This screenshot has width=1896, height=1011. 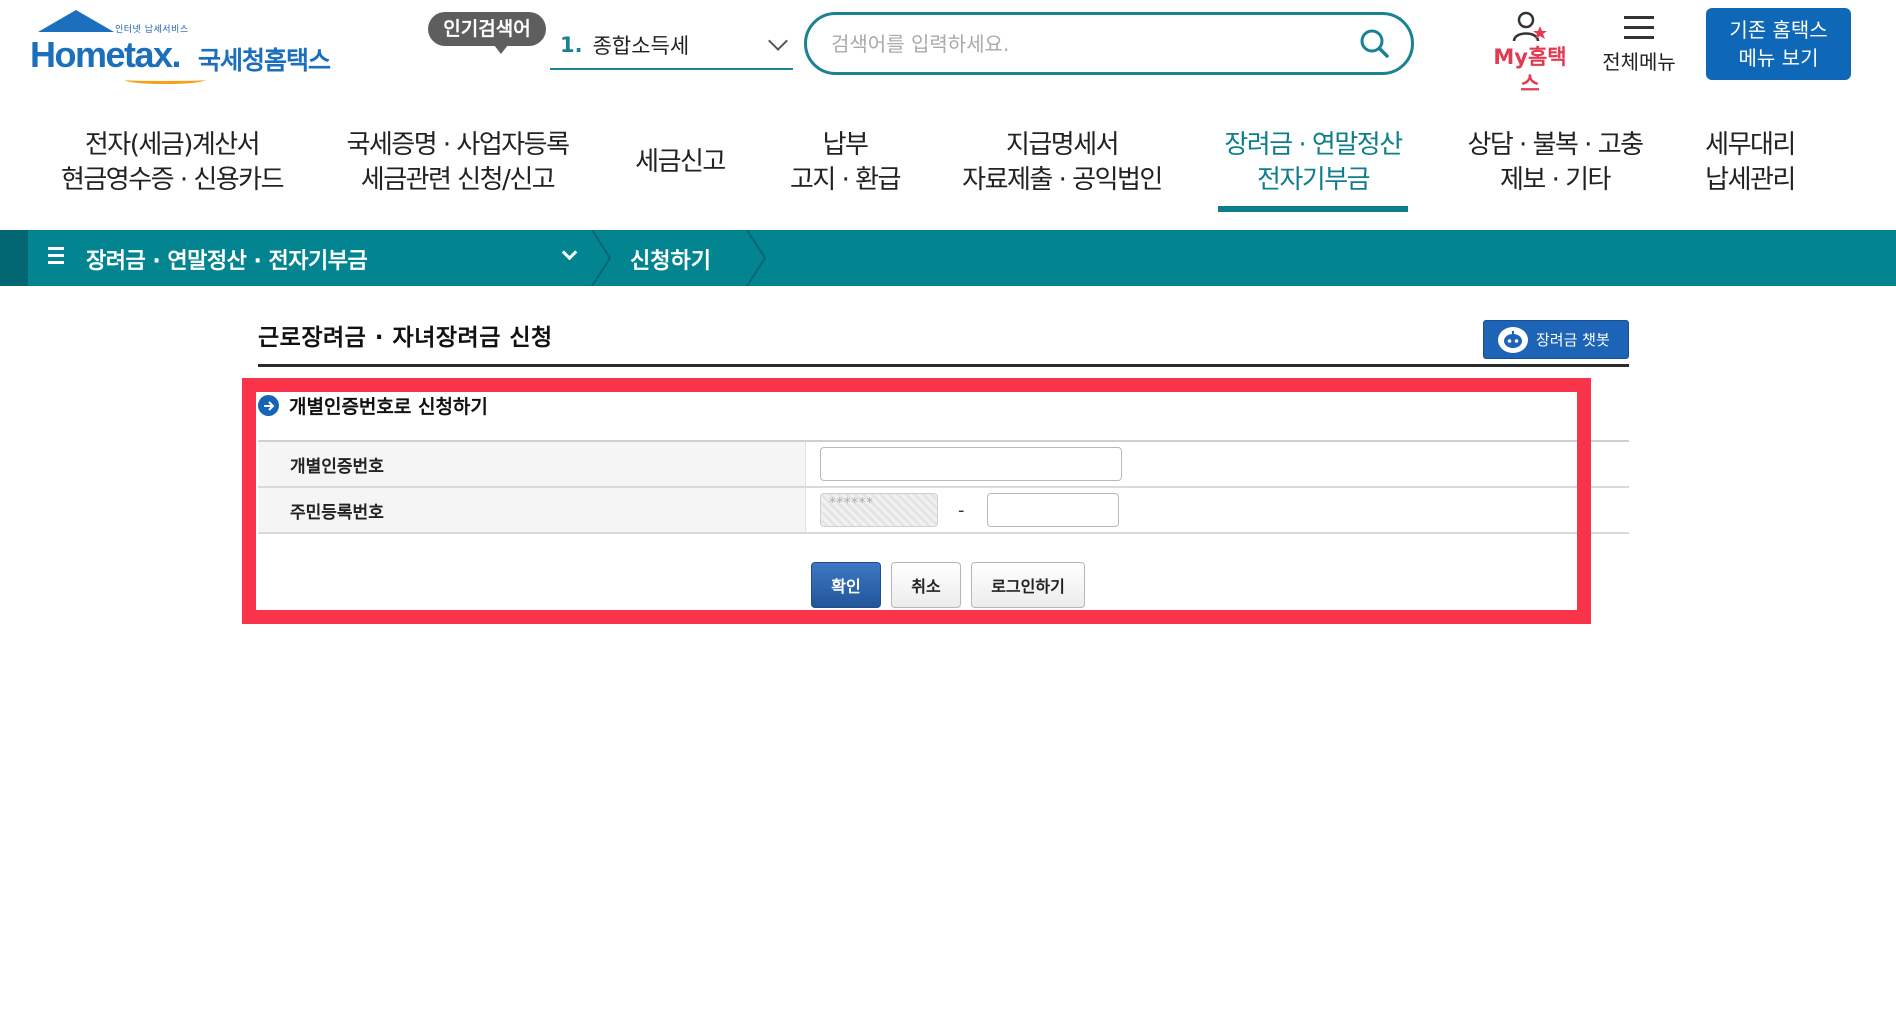 What do you see at coordinates (185, 47) in the screenshot?
I see `hometax-logo: 인터넷 납세서비스 Hometax. 국세청홈택스` at bounding box center [185, 47].